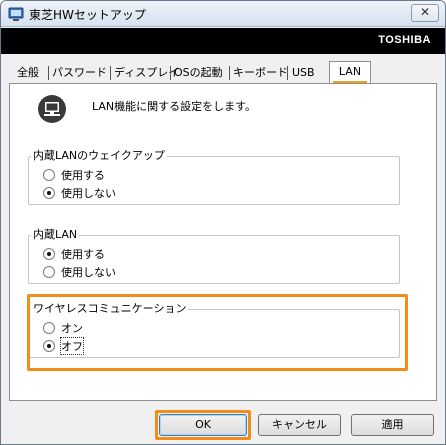  I want to click on app-icon, so click(16, 14).